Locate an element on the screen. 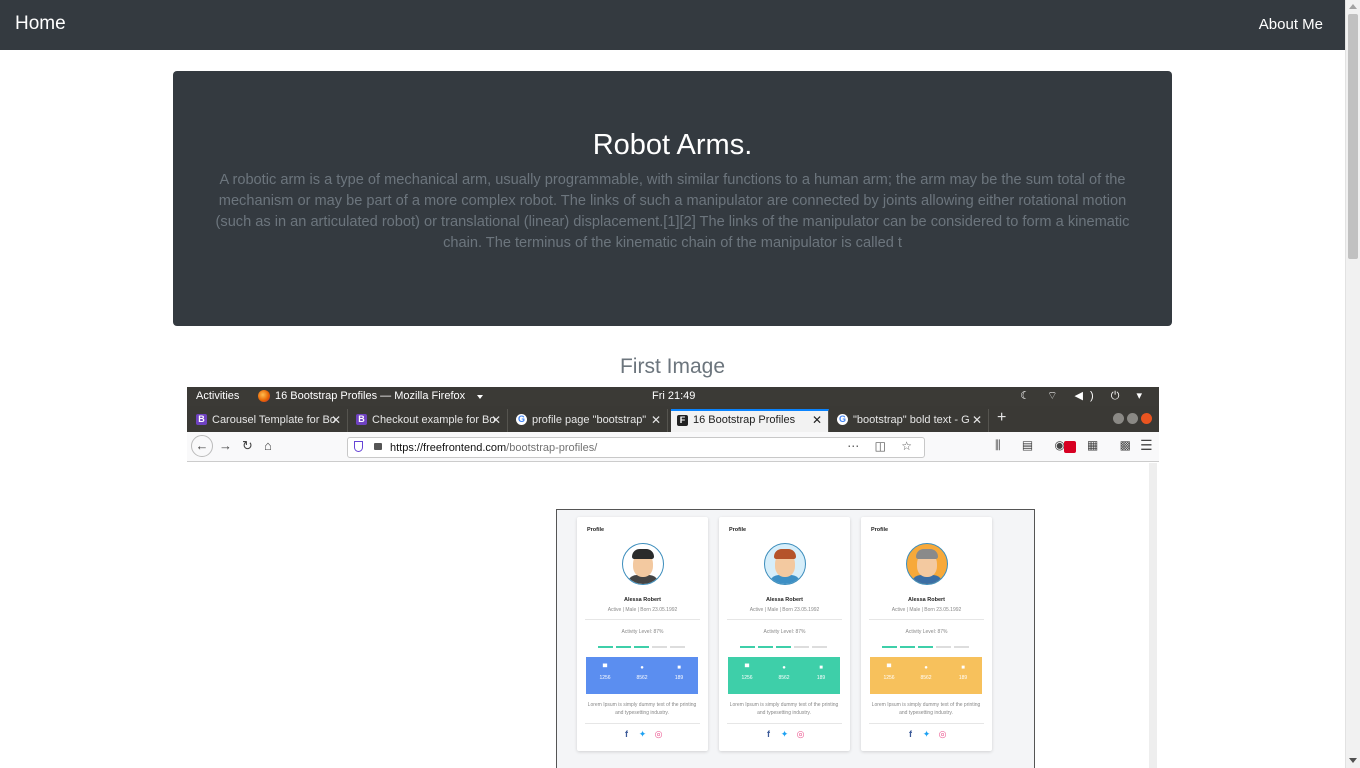 The width and height of the screenshot is (1360, 768). page-scrollbar is located at coordinates (1352, 384).